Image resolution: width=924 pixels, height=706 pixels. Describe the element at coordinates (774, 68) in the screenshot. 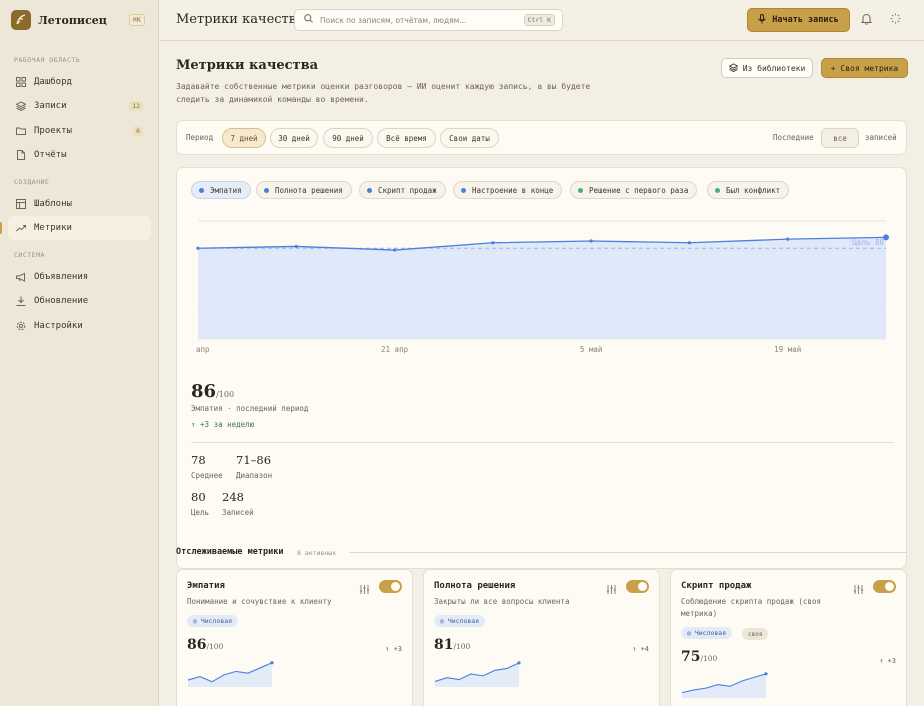

I see `from-library-label: Из библиотеки` at that location.